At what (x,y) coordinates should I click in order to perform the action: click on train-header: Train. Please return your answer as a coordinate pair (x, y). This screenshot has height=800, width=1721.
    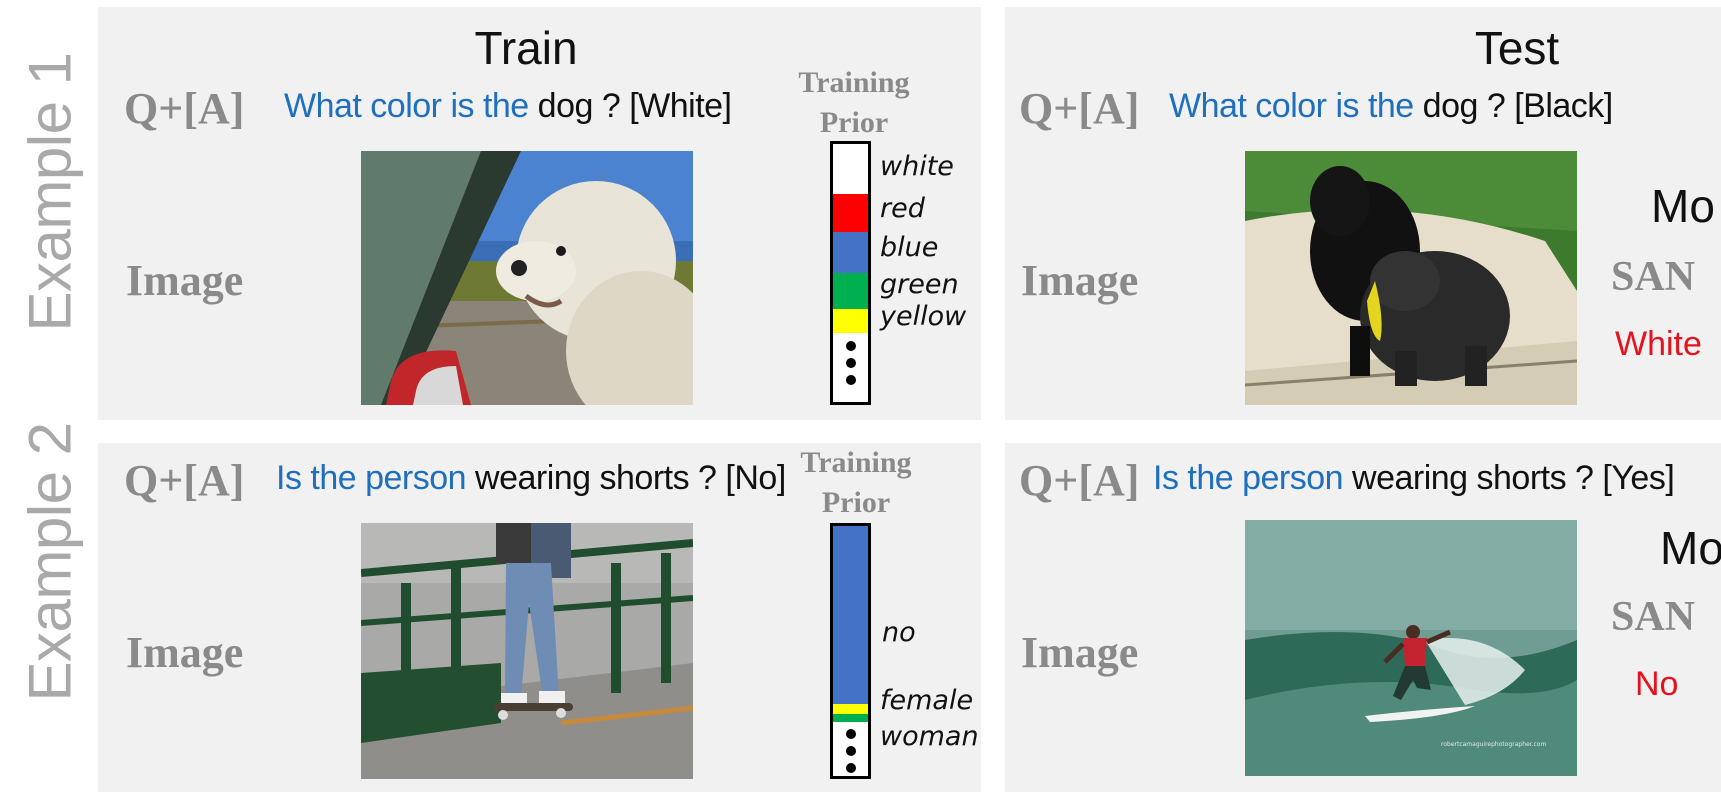
    Looking at the image, I should click on (526, 48).